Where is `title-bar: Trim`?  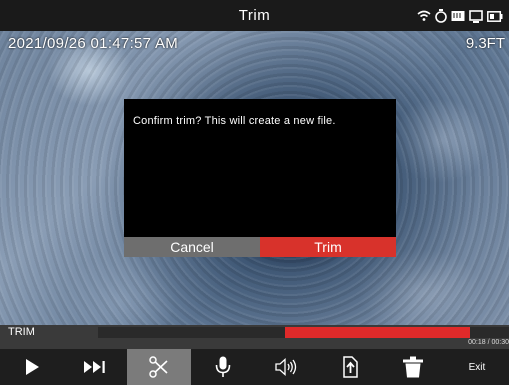
title-bar: Trim is located at coordinates (254, 15).